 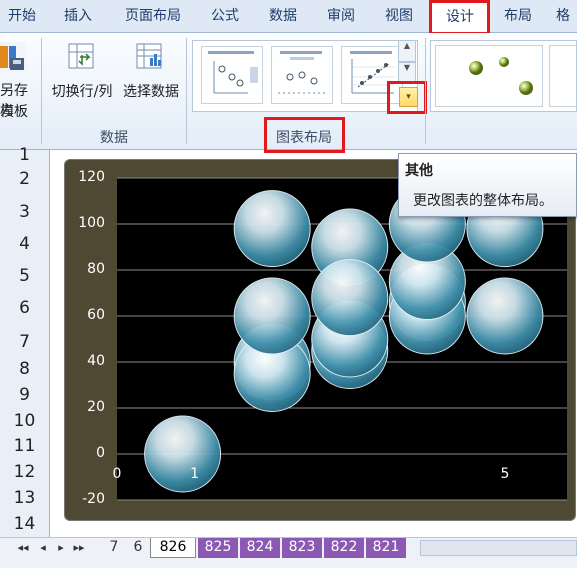 I want to click on next-sheet-button: ▸, so click(x=61, y=549).